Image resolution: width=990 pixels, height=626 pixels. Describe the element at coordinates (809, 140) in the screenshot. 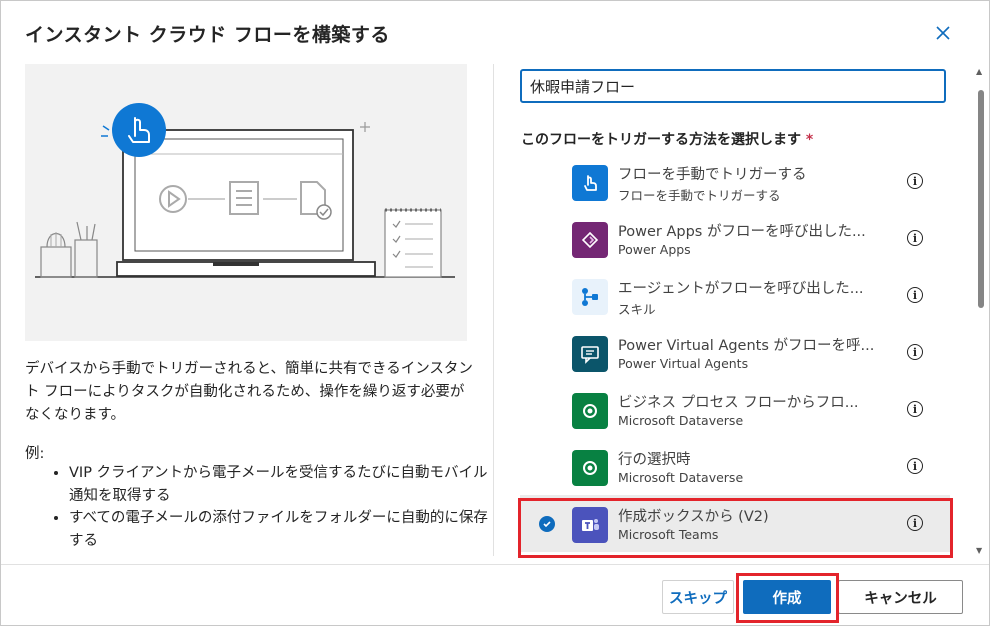

I see `required-mark: *` at that location.